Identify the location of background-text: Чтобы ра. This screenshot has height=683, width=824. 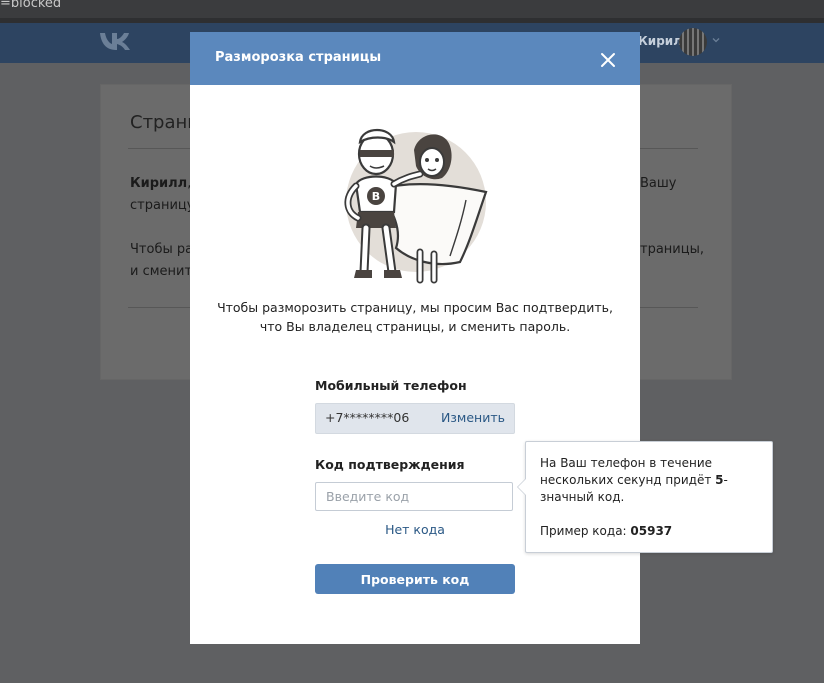
(162, 249).